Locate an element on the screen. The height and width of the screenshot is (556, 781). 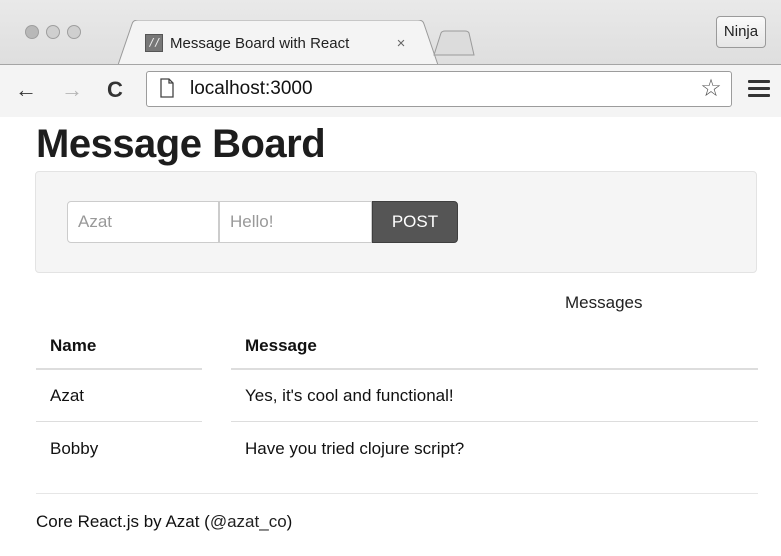
page-document-icon is located at coordinates (167, 88).